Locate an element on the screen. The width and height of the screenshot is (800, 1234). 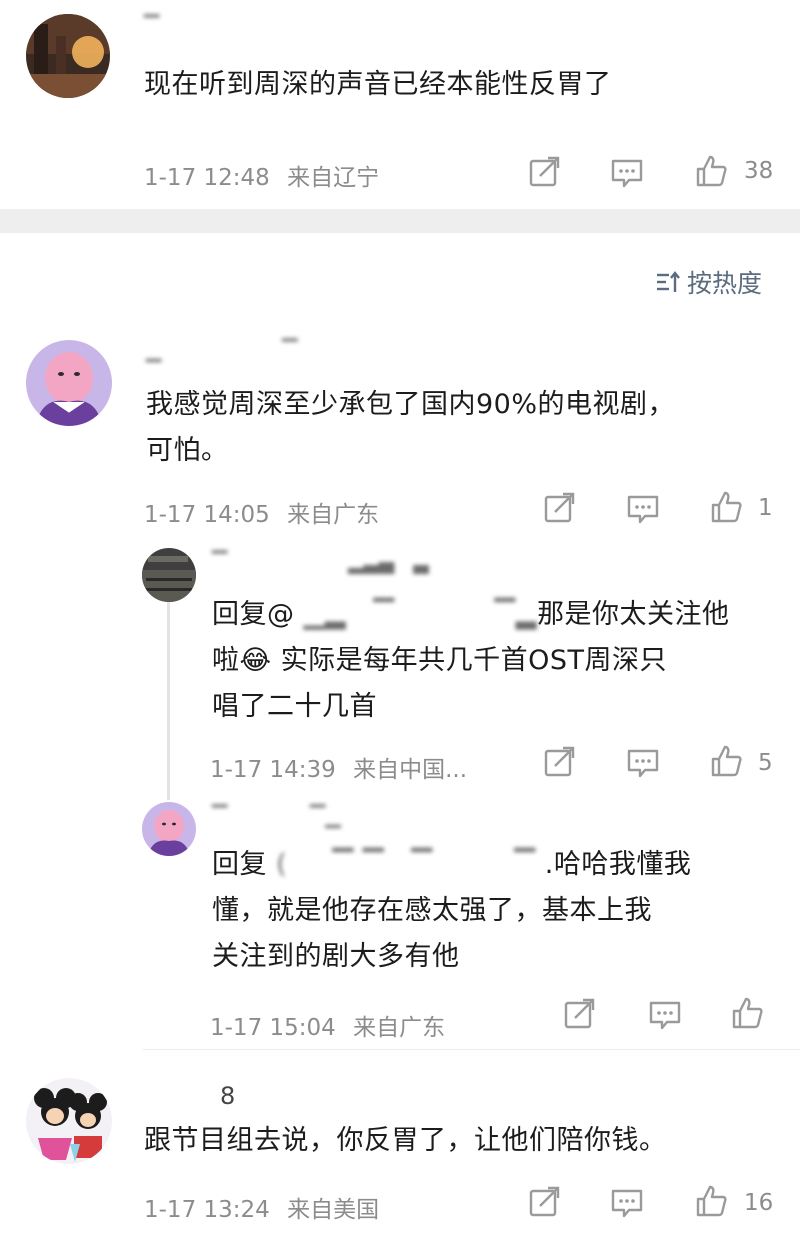
time-label: 1-17 13:24 is located at coordinates (207, 1210).